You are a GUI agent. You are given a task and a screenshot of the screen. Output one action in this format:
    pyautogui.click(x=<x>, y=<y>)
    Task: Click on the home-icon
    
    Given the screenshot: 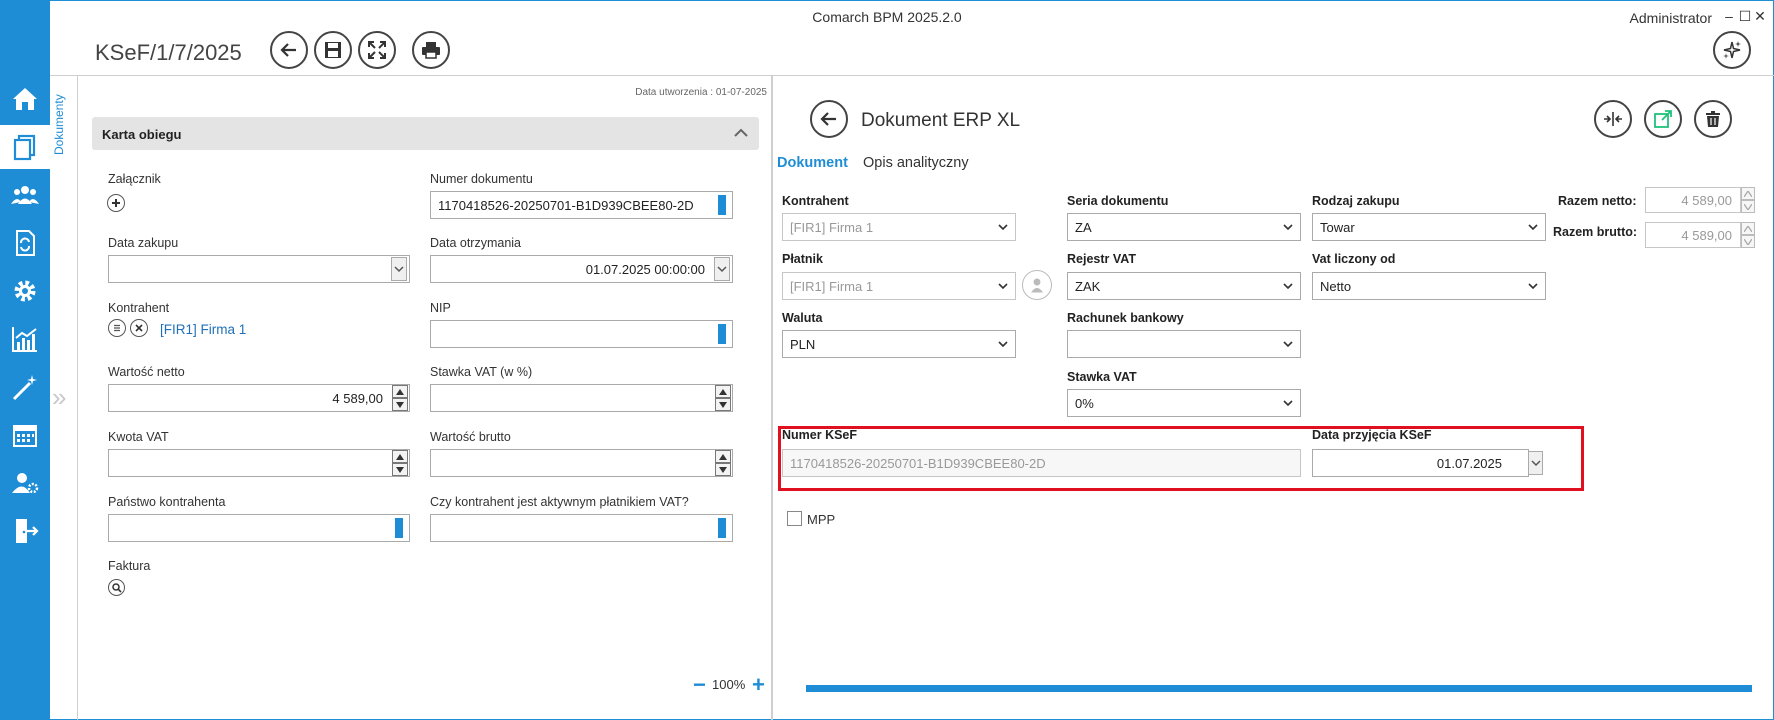 What is the action you would take?
    pyautogui.click(x=25, y=99)
    